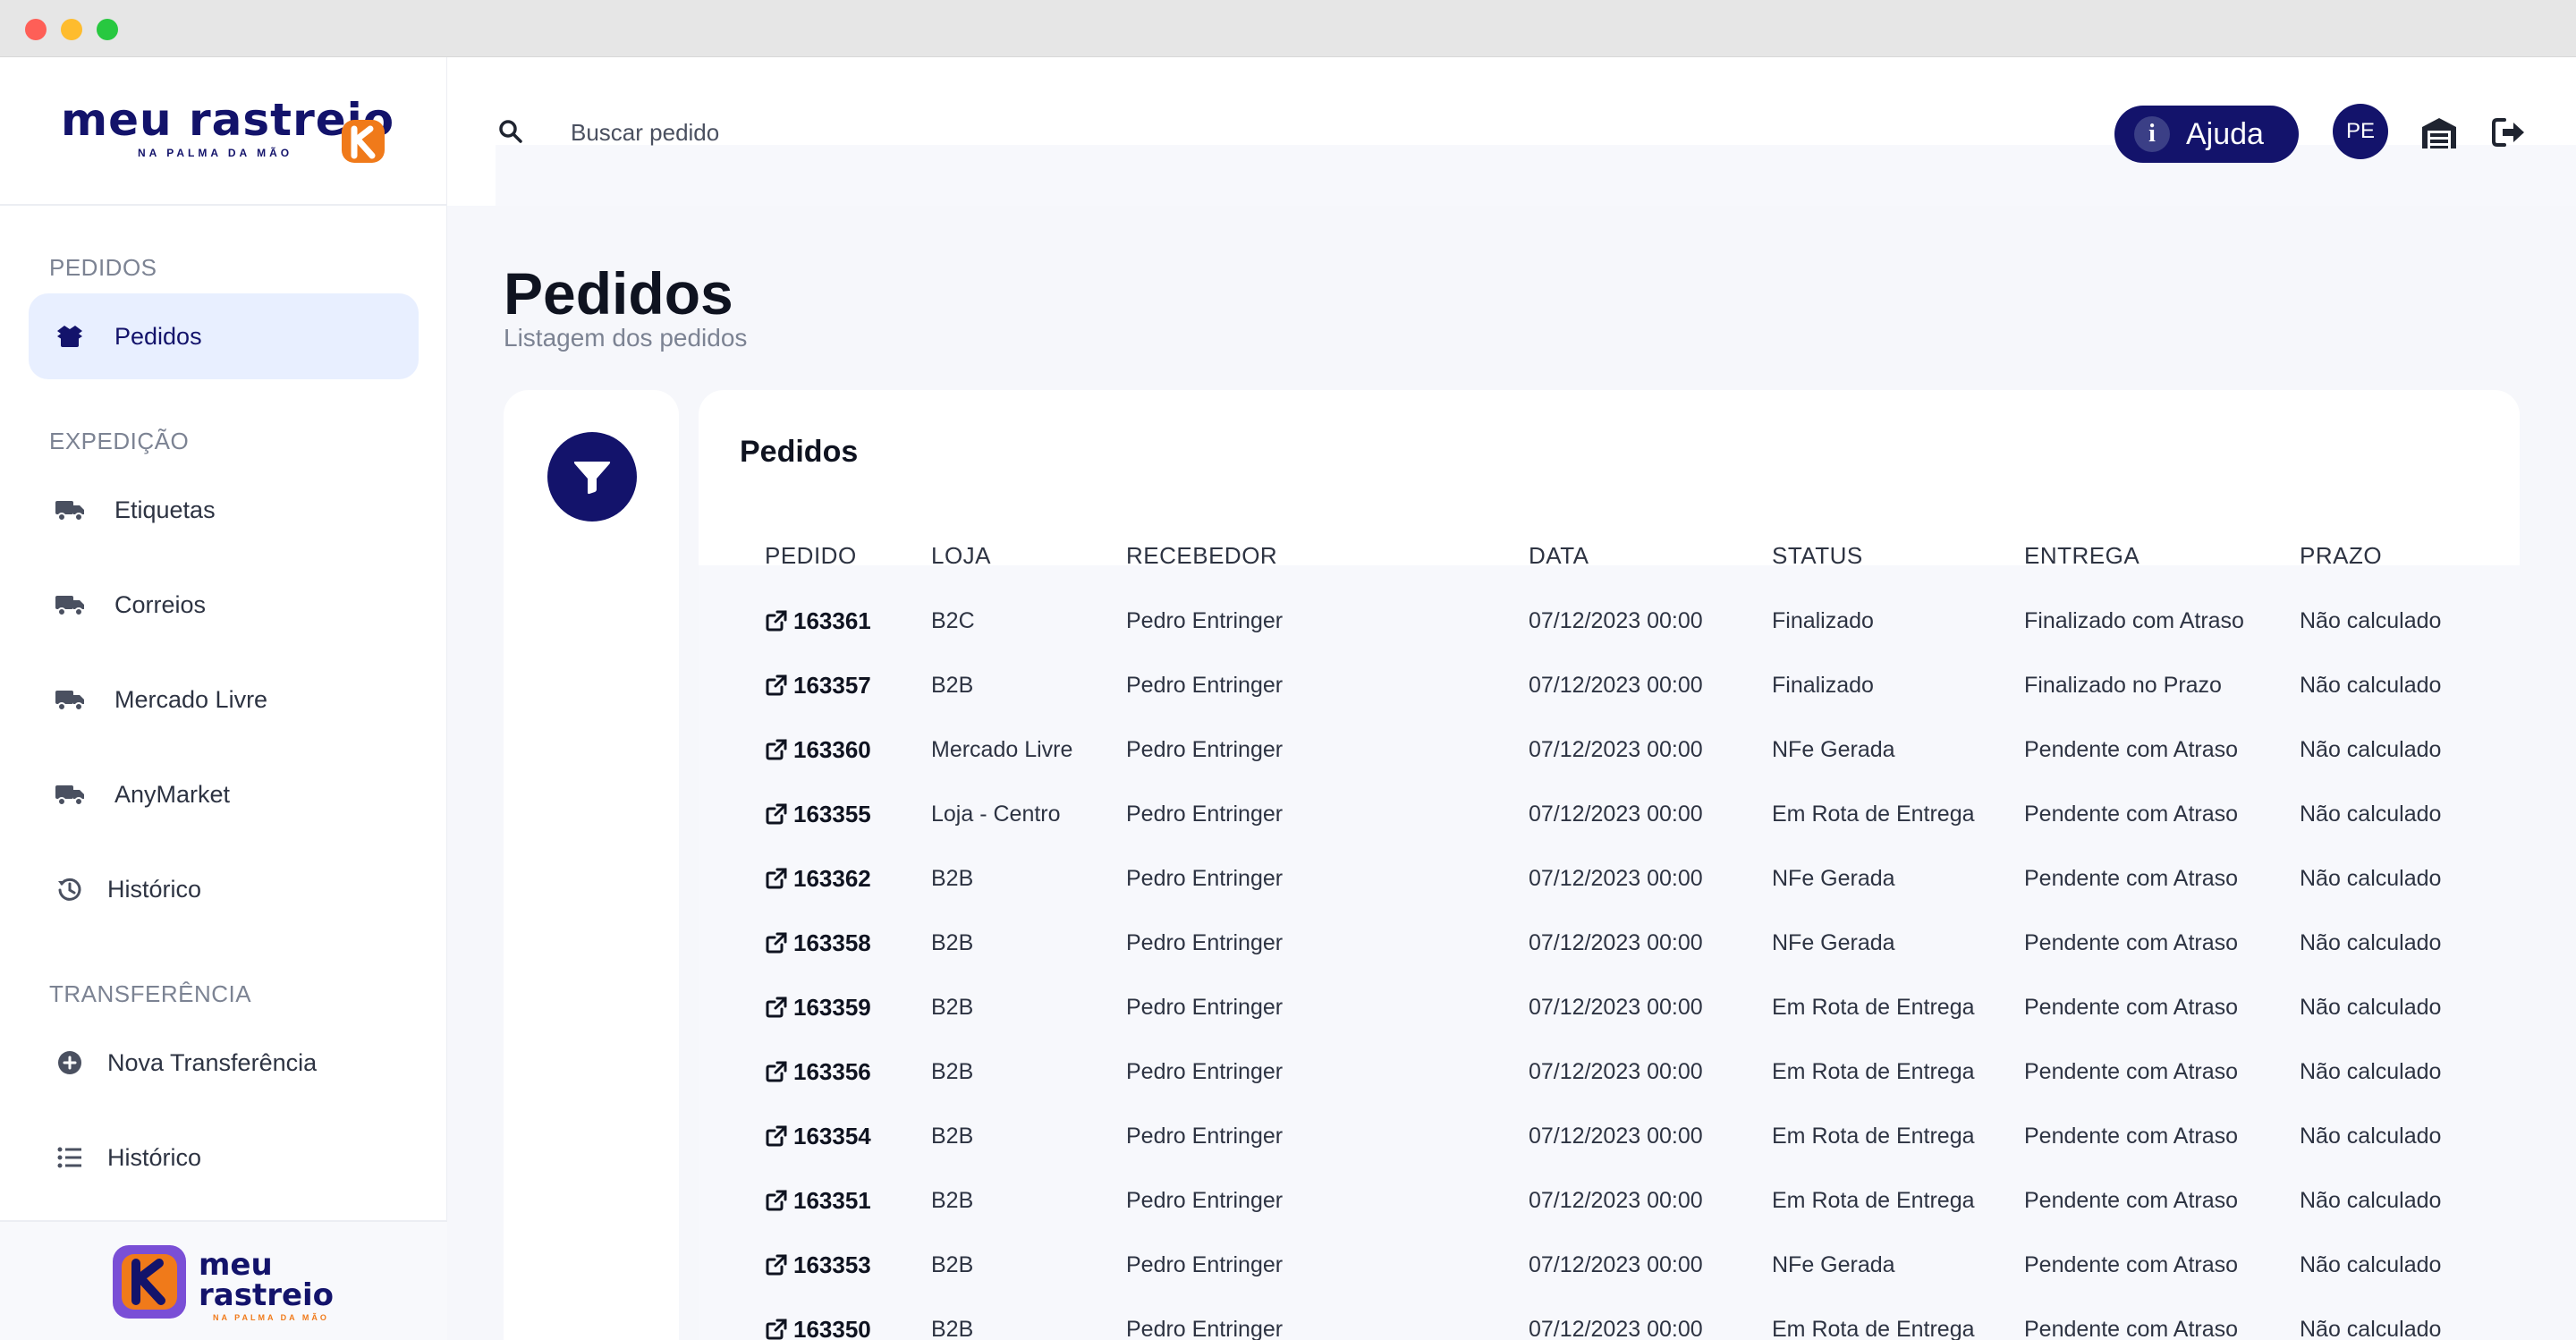 This screenshot has height=1340, width=2576. I want to click on minimize-window-button, so click(71, 30).